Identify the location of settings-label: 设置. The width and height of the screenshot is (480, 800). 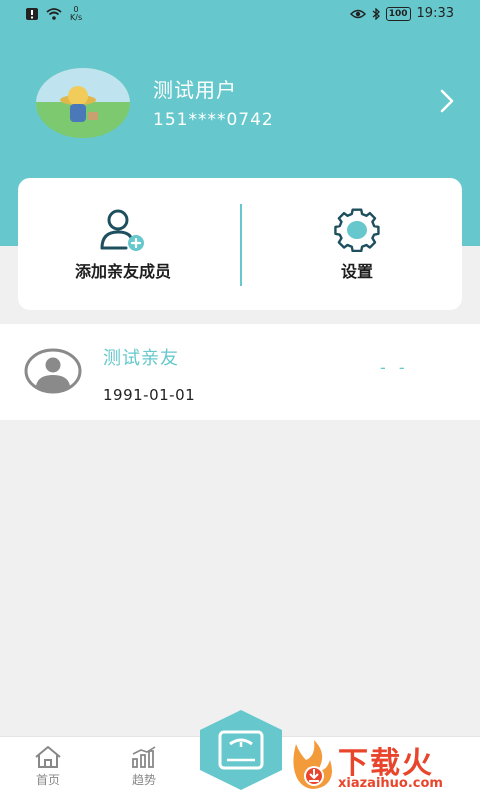
(356, 271).